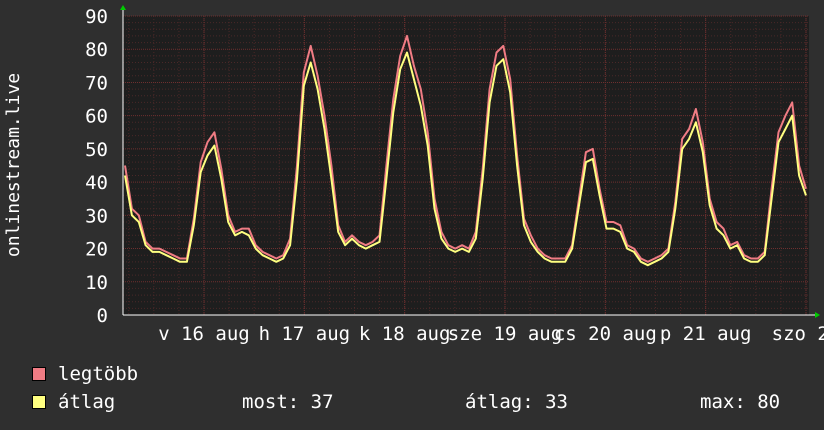 Image resolution: width=824 pixels, height=430 pixels. What do you see at coordinates (102, 316) in the screenshot?
I see `y-tick-label: 0` at bounding box center [102, 316].